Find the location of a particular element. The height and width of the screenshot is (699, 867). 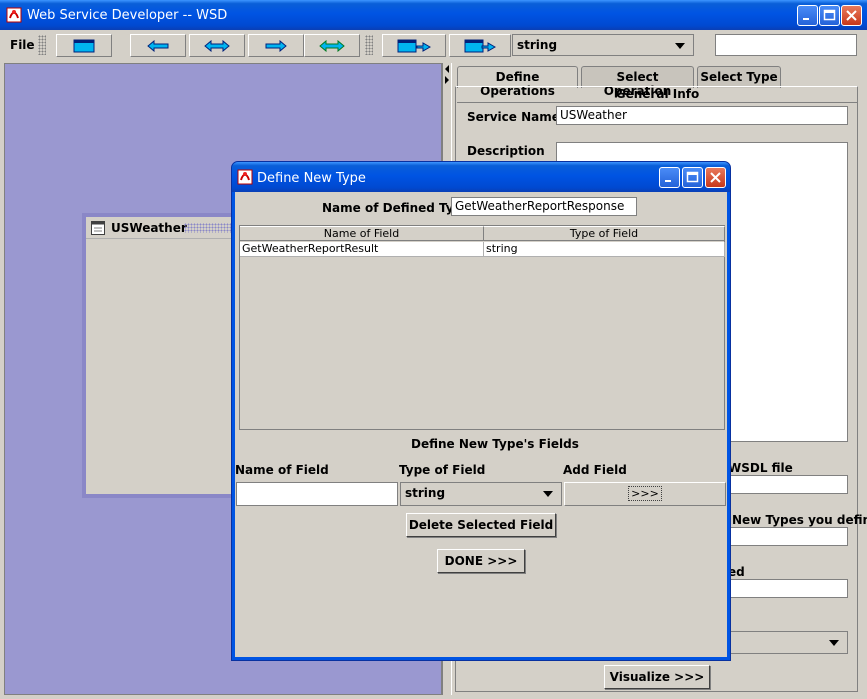

table-cell-name: GetWeatherReportResult is located at coordinates (362, 249).